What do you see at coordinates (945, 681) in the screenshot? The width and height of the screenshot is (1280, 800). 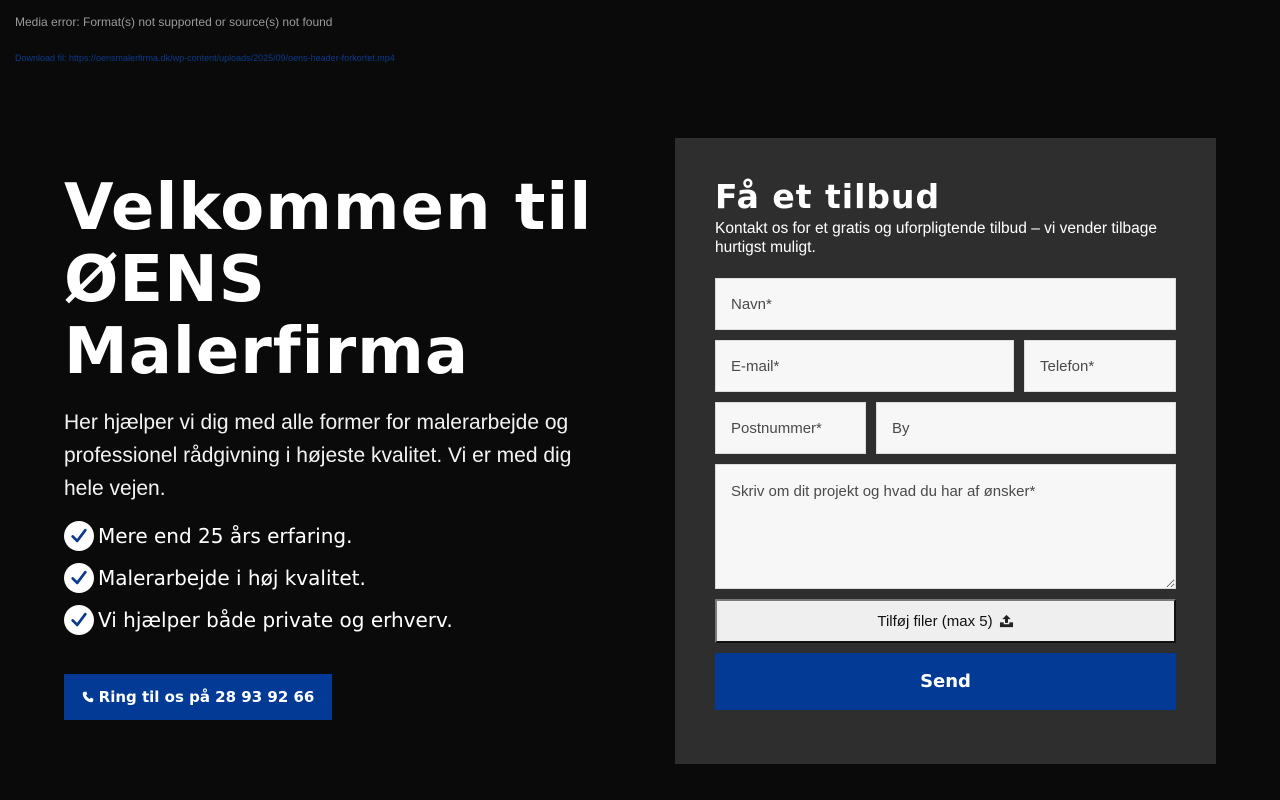 I see `send-button: Send` at bounding box center [945, 681].